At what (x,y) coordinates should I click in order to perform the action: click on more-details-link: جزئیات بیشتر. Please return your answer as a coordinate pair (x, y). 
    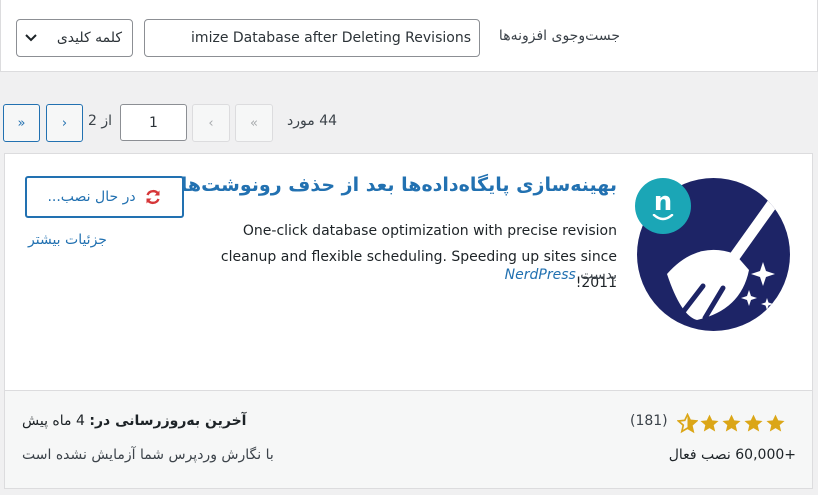
    Looking at the image, I should click on (67, 240).